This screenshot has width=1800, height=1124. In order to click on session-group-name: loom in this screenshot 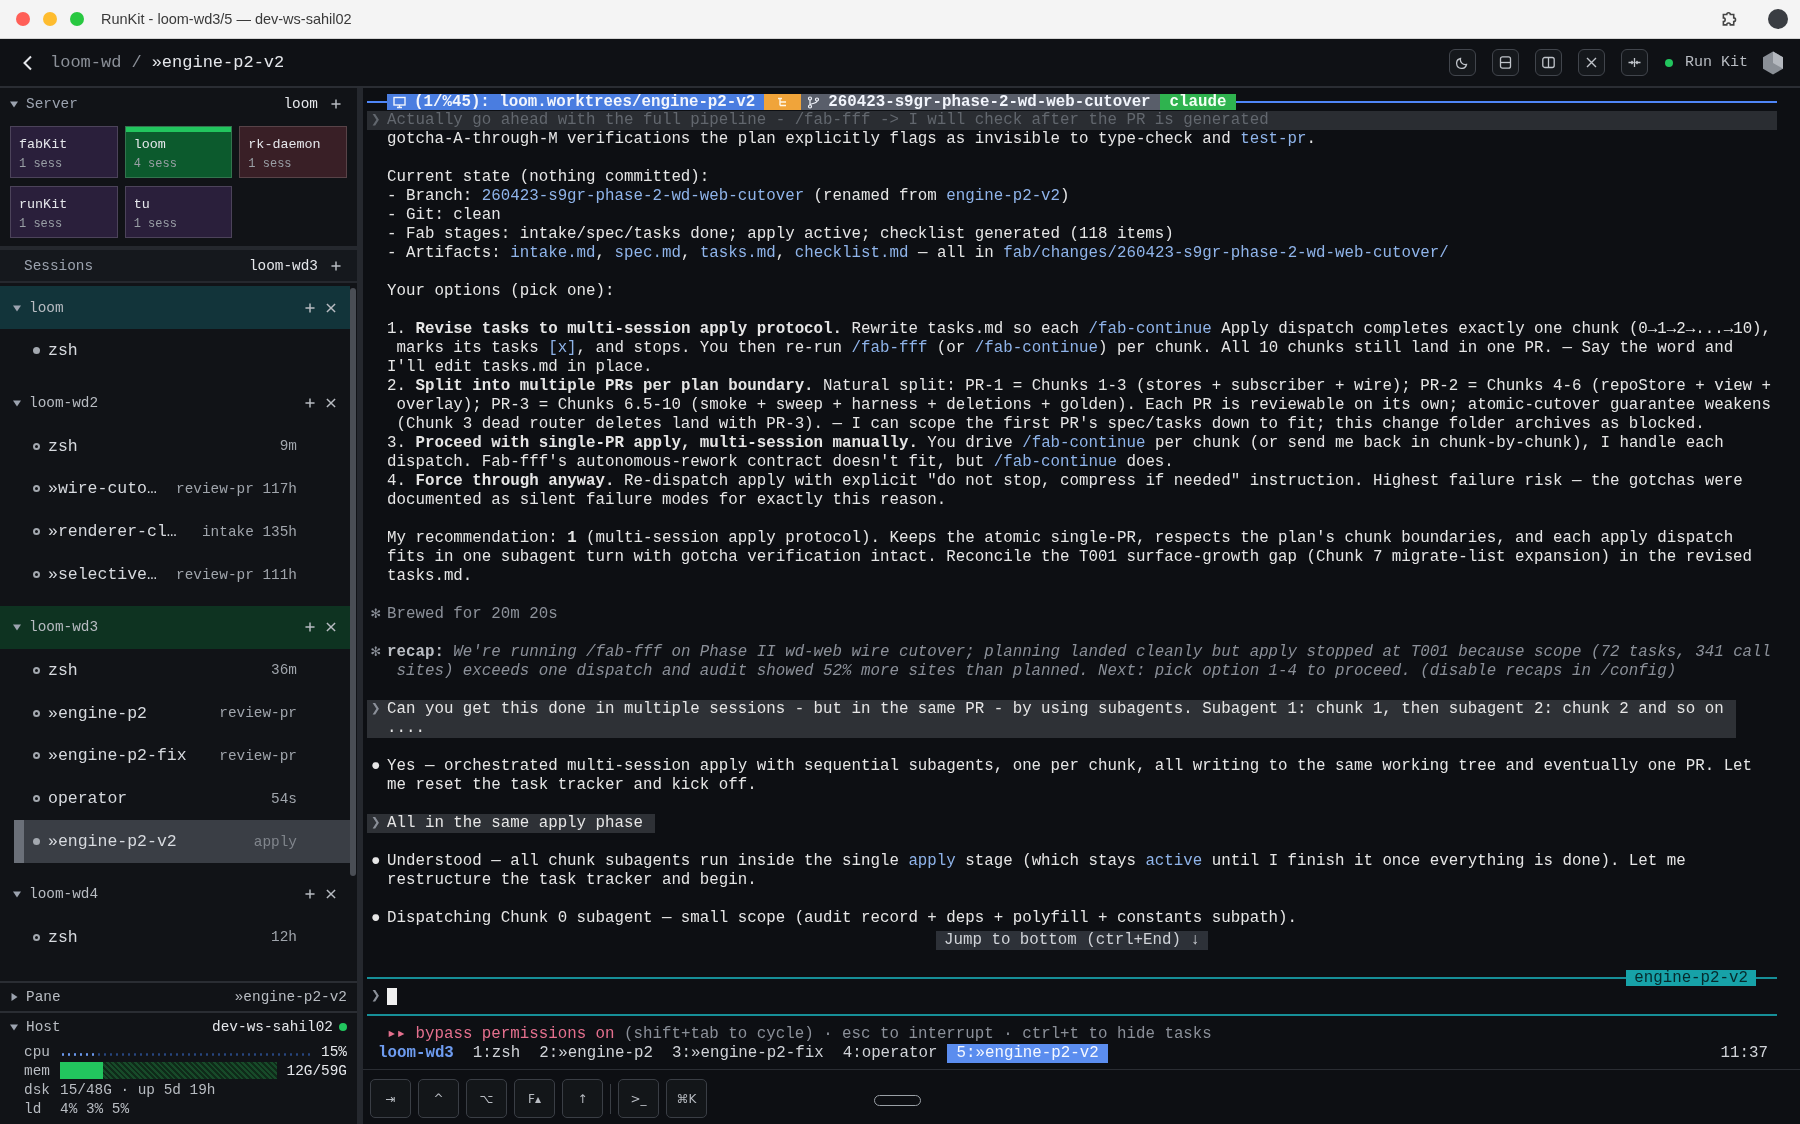, I will do `click(167, 307)`.